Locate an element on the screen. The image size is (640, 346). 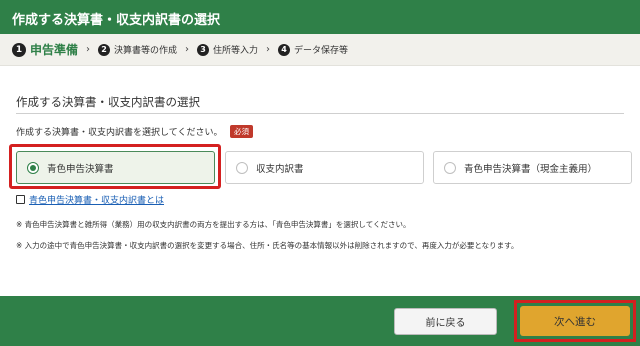
step-number: 1 is located at coordinates (19, 49).